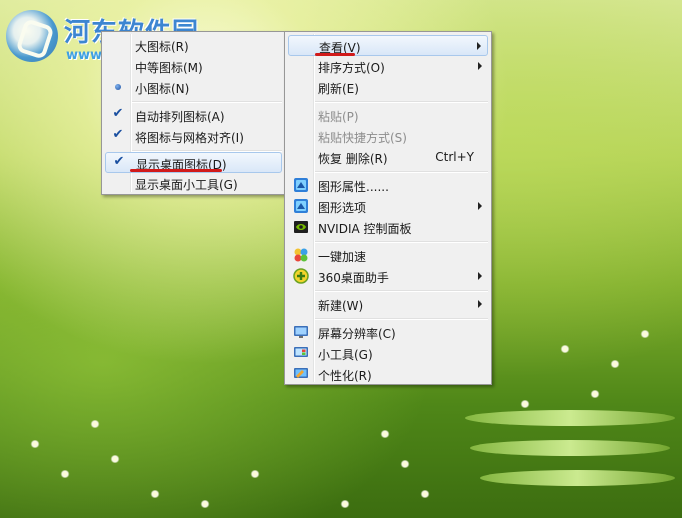 Image resolution: width=682 pixels, height=518 pixels. What do you see at coordinates (176, 170) in the screenshot?
I see `annotation-underline` at bounding box center [176, 170].